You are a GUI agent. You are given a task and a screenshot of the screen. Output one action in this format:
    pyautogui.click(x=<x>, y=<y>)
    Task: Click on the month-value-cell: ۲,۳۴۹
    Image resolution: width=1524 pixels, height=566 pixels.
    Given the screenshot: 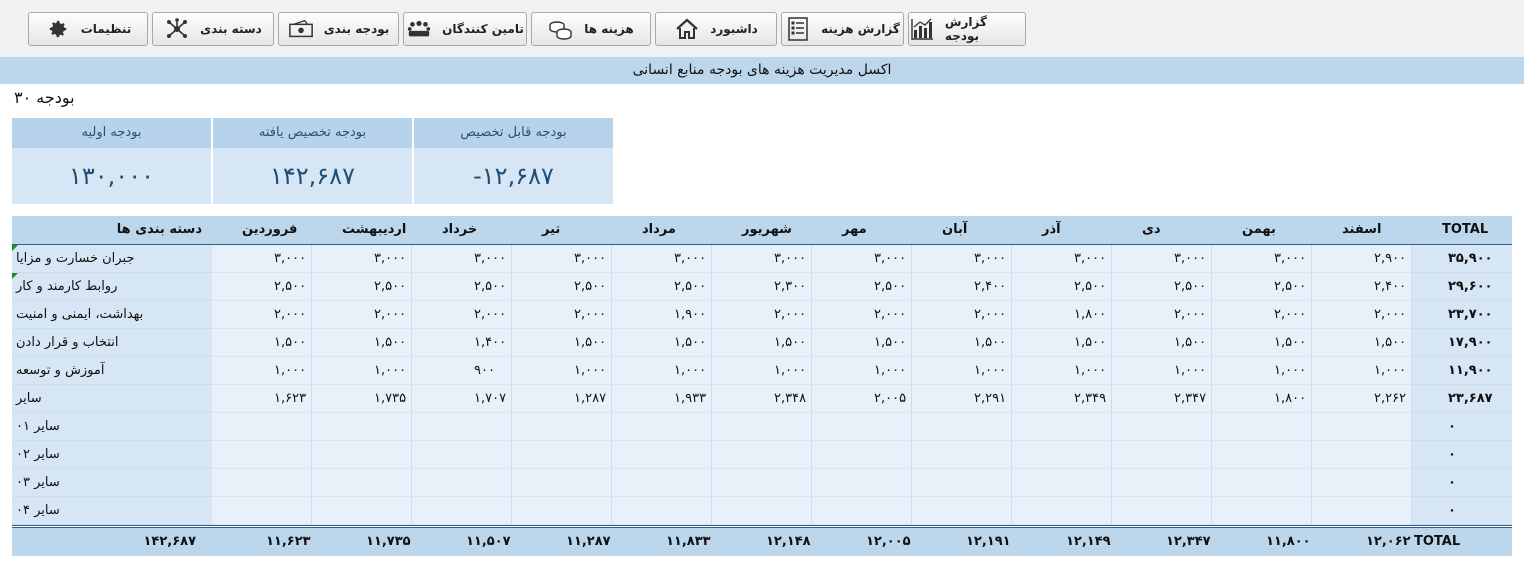 What is the action you would take?
    pyautogui.click(x=1062, y=399)
    